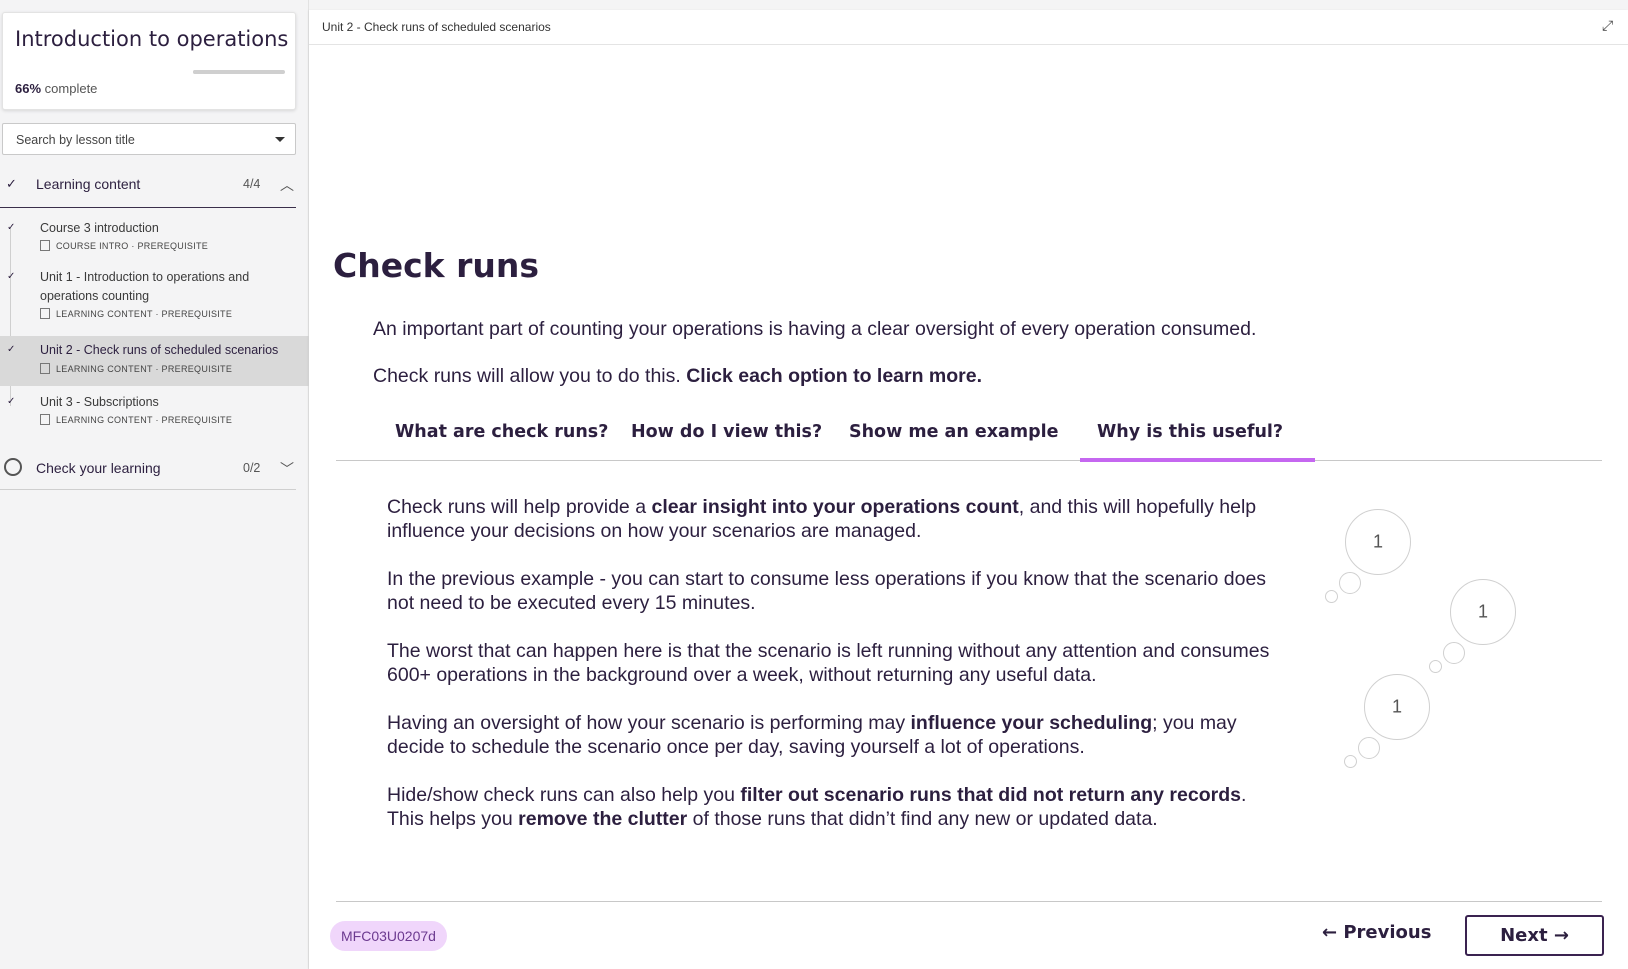  I want to click on section-learning-content: ✓ Learning content 4/4 ︿, so click(148, 188).